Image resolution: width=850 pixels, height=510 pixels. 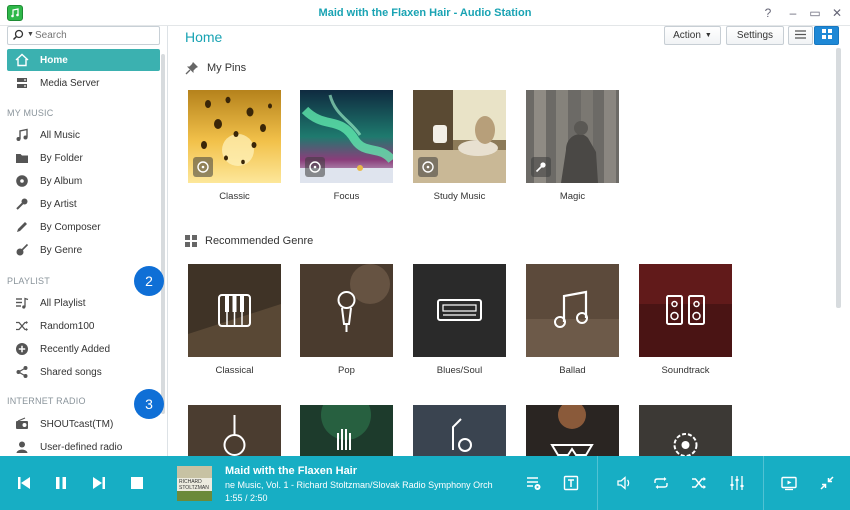 I want to click on screen-play-icon, so click(x=789, y=483).